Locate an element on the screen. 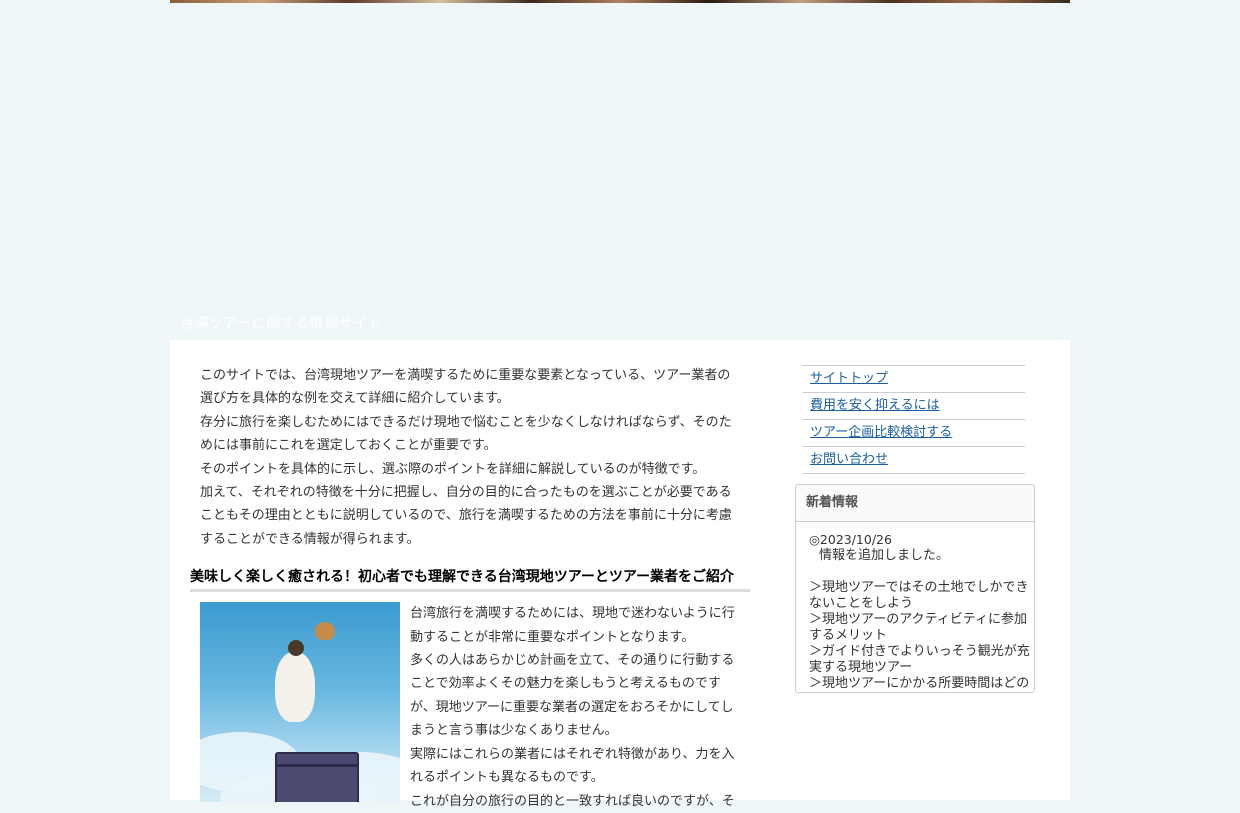 The image size is (1240, 813). dog-suitcase-photo is located at coordinates (300, 702).